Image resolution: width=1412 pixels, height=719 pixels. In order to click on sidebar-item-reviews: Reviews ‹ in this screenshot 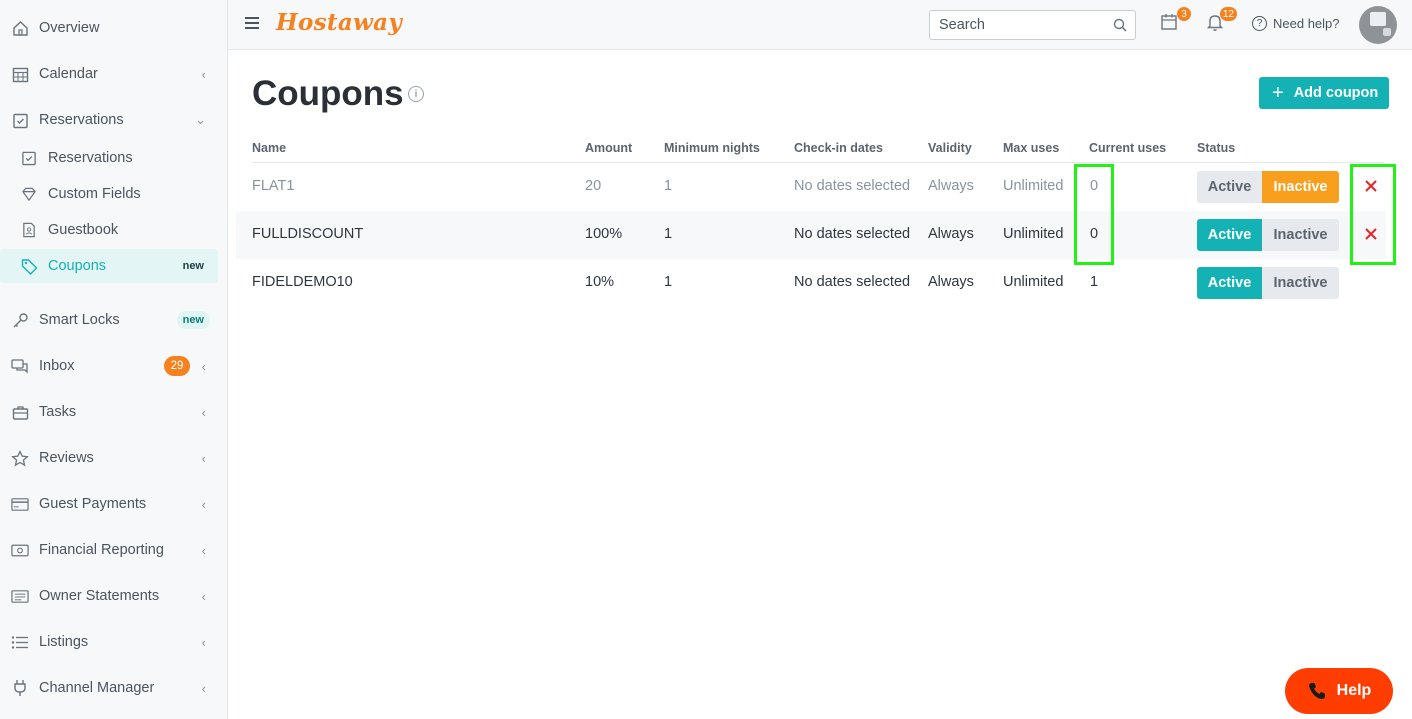, I will do `click(109, 458)`.